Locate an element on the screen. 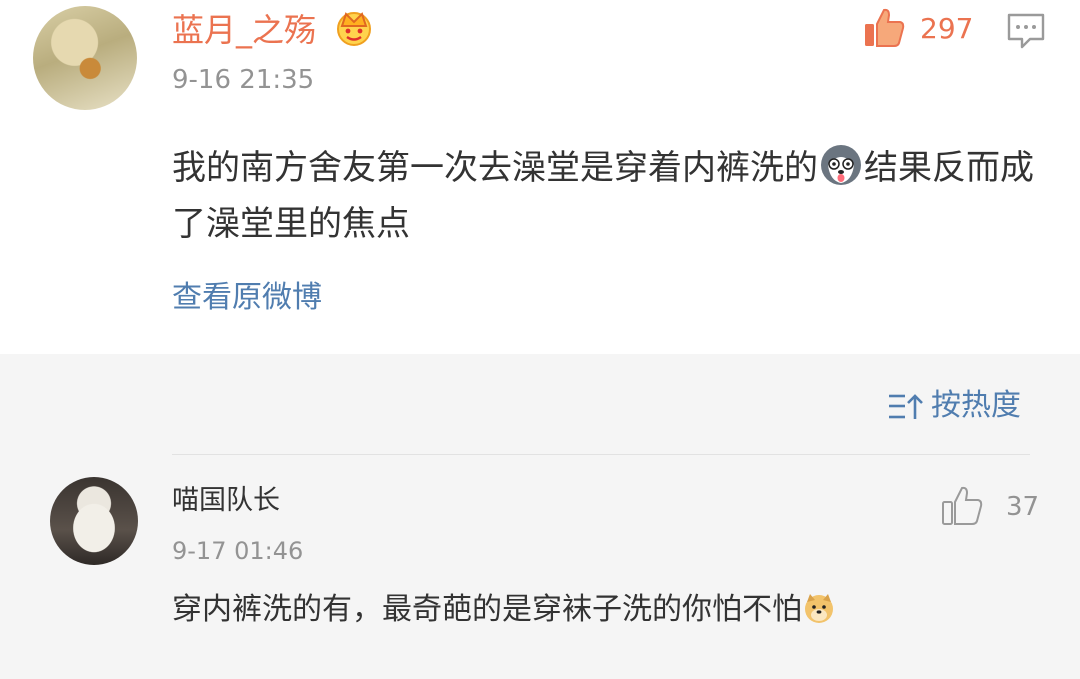  sort-icon is located at coordinates (906, 407).